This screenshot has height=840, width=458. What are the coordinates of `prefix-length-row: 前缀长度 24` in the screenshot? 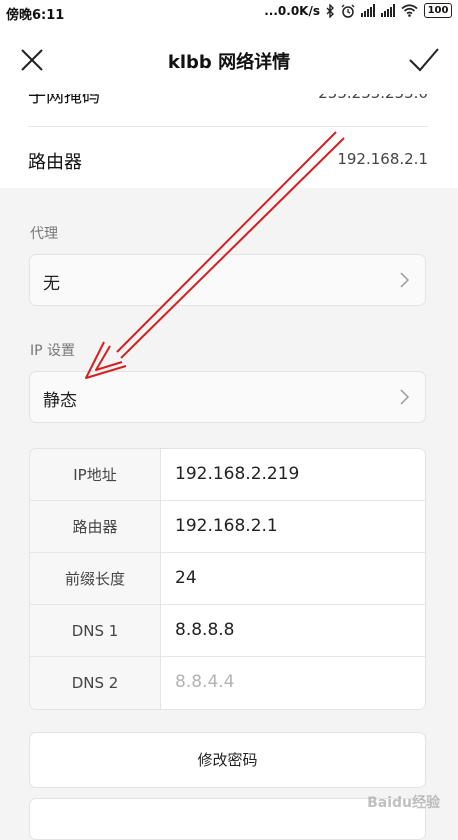 It's located at (227, 579).